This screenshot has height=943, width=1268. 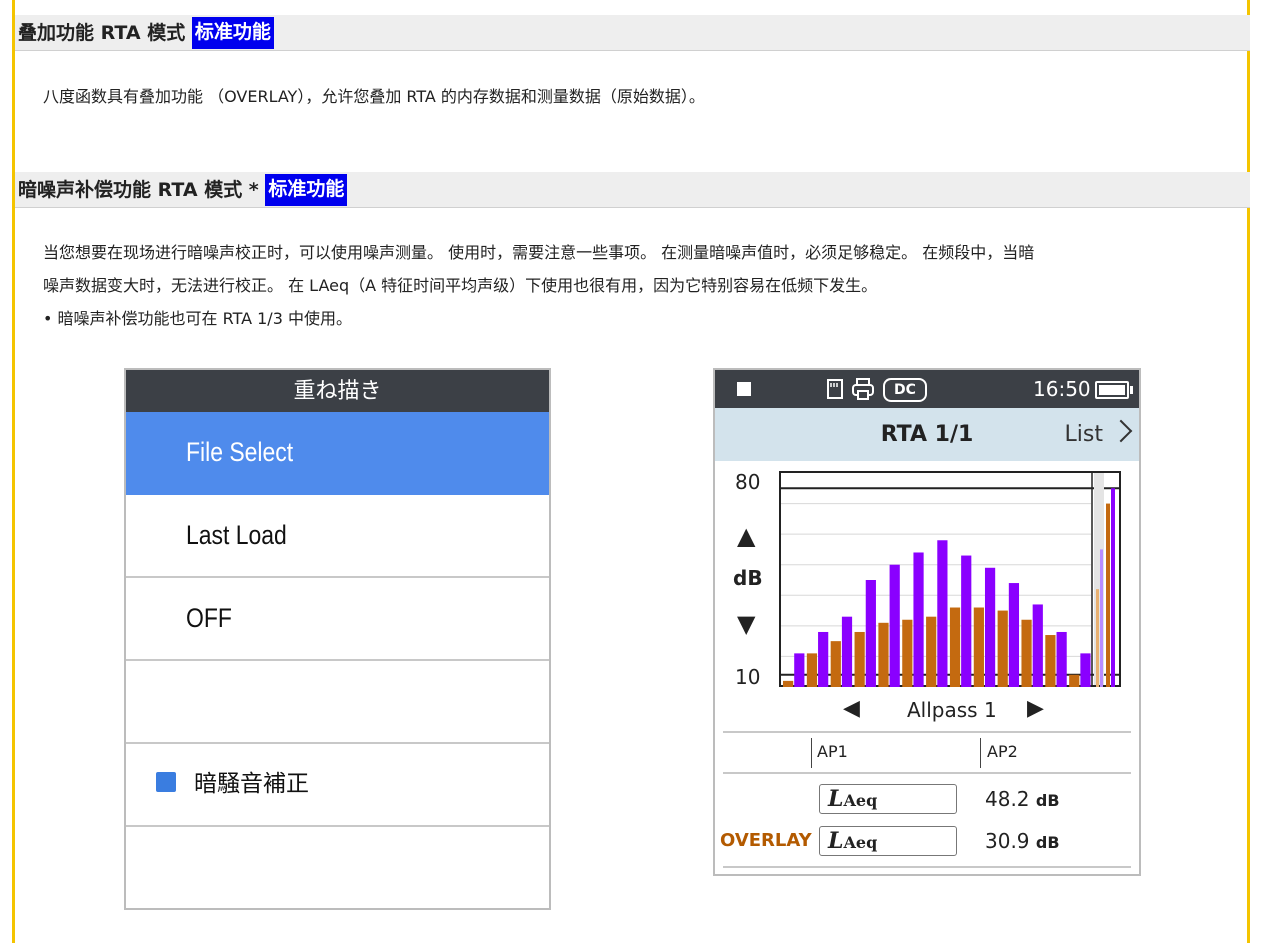 I want to click on level-down-icon: ▼, so click(x=746, y=624).